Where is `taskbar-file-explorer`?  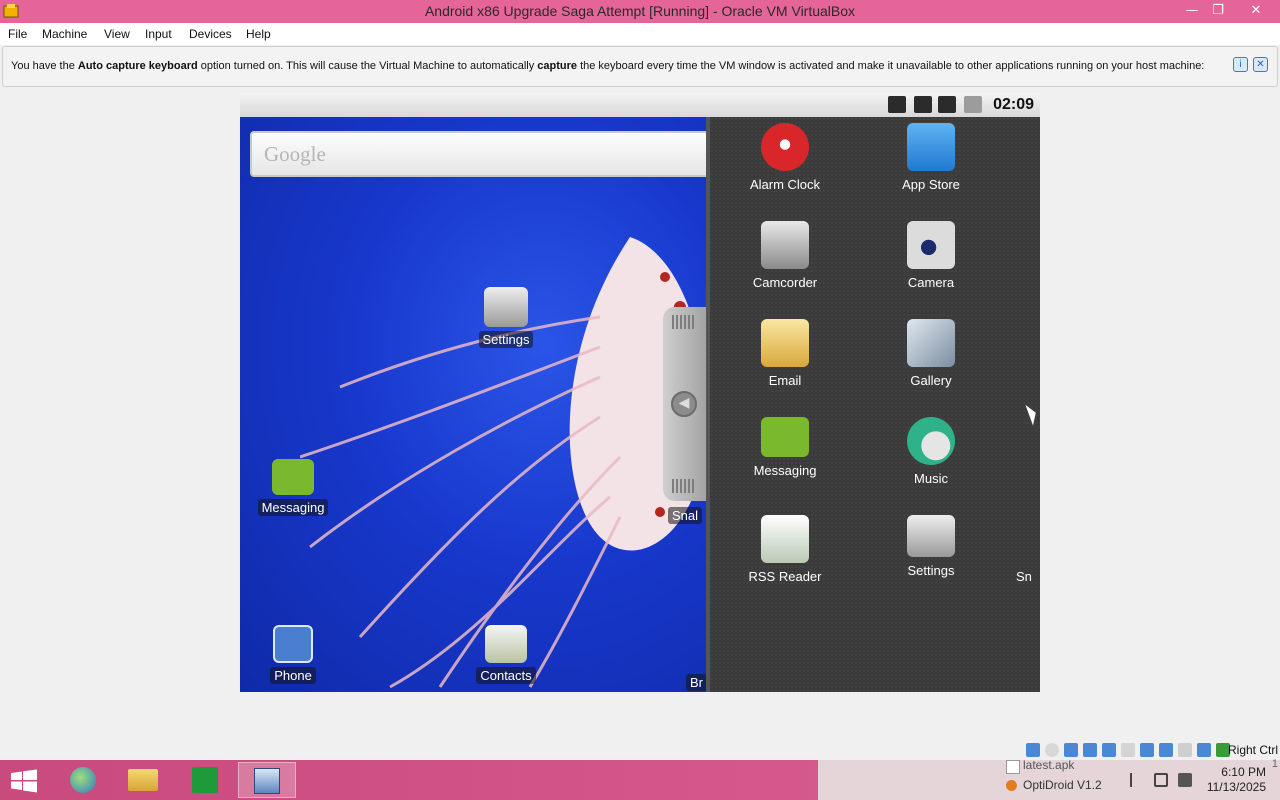
taskbar-file-explorer is located at coordinates (143, 780).